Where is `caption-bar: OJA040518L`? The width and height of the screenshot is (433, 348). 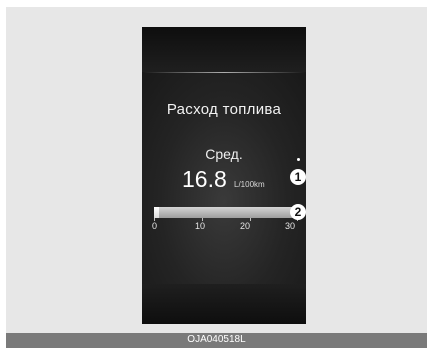 caption-bar: OJA040518L is located at coordinates (216, 340).